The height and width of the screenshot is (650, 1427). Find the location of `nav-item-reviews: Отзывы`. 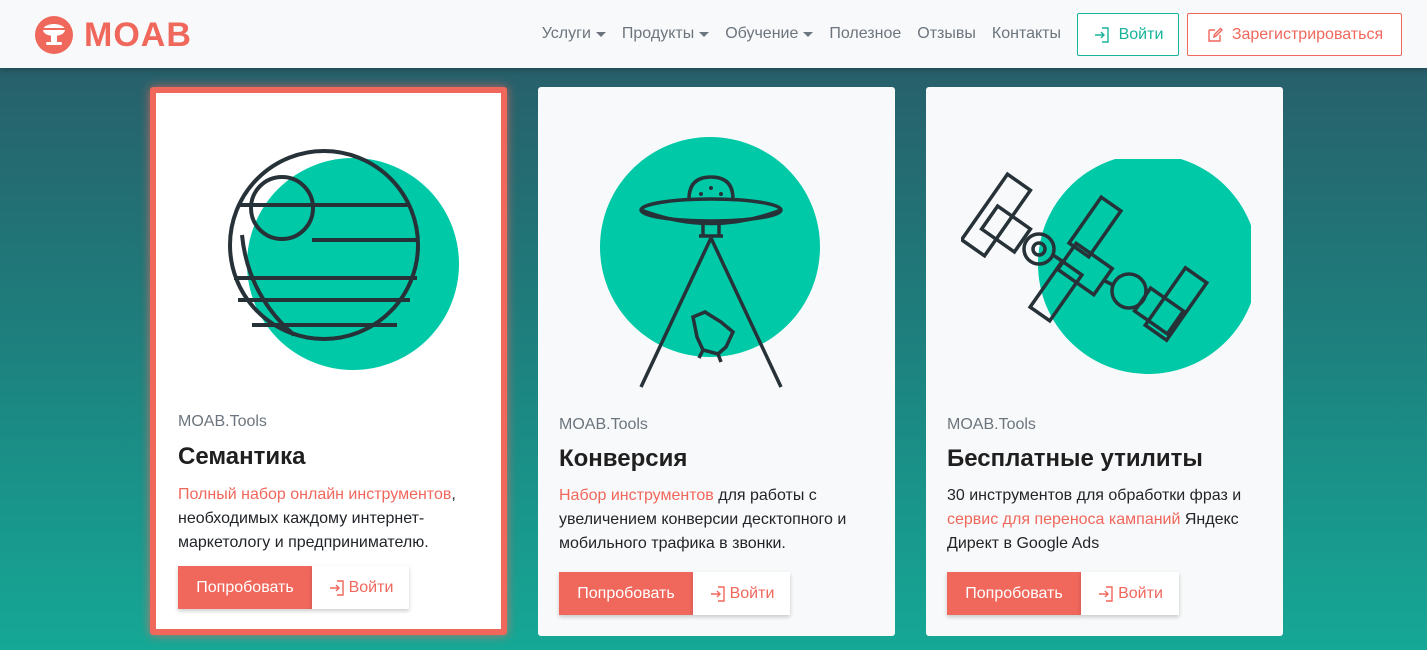

nav-item-reviews: Отзывы is located at coordinates (946, 34).